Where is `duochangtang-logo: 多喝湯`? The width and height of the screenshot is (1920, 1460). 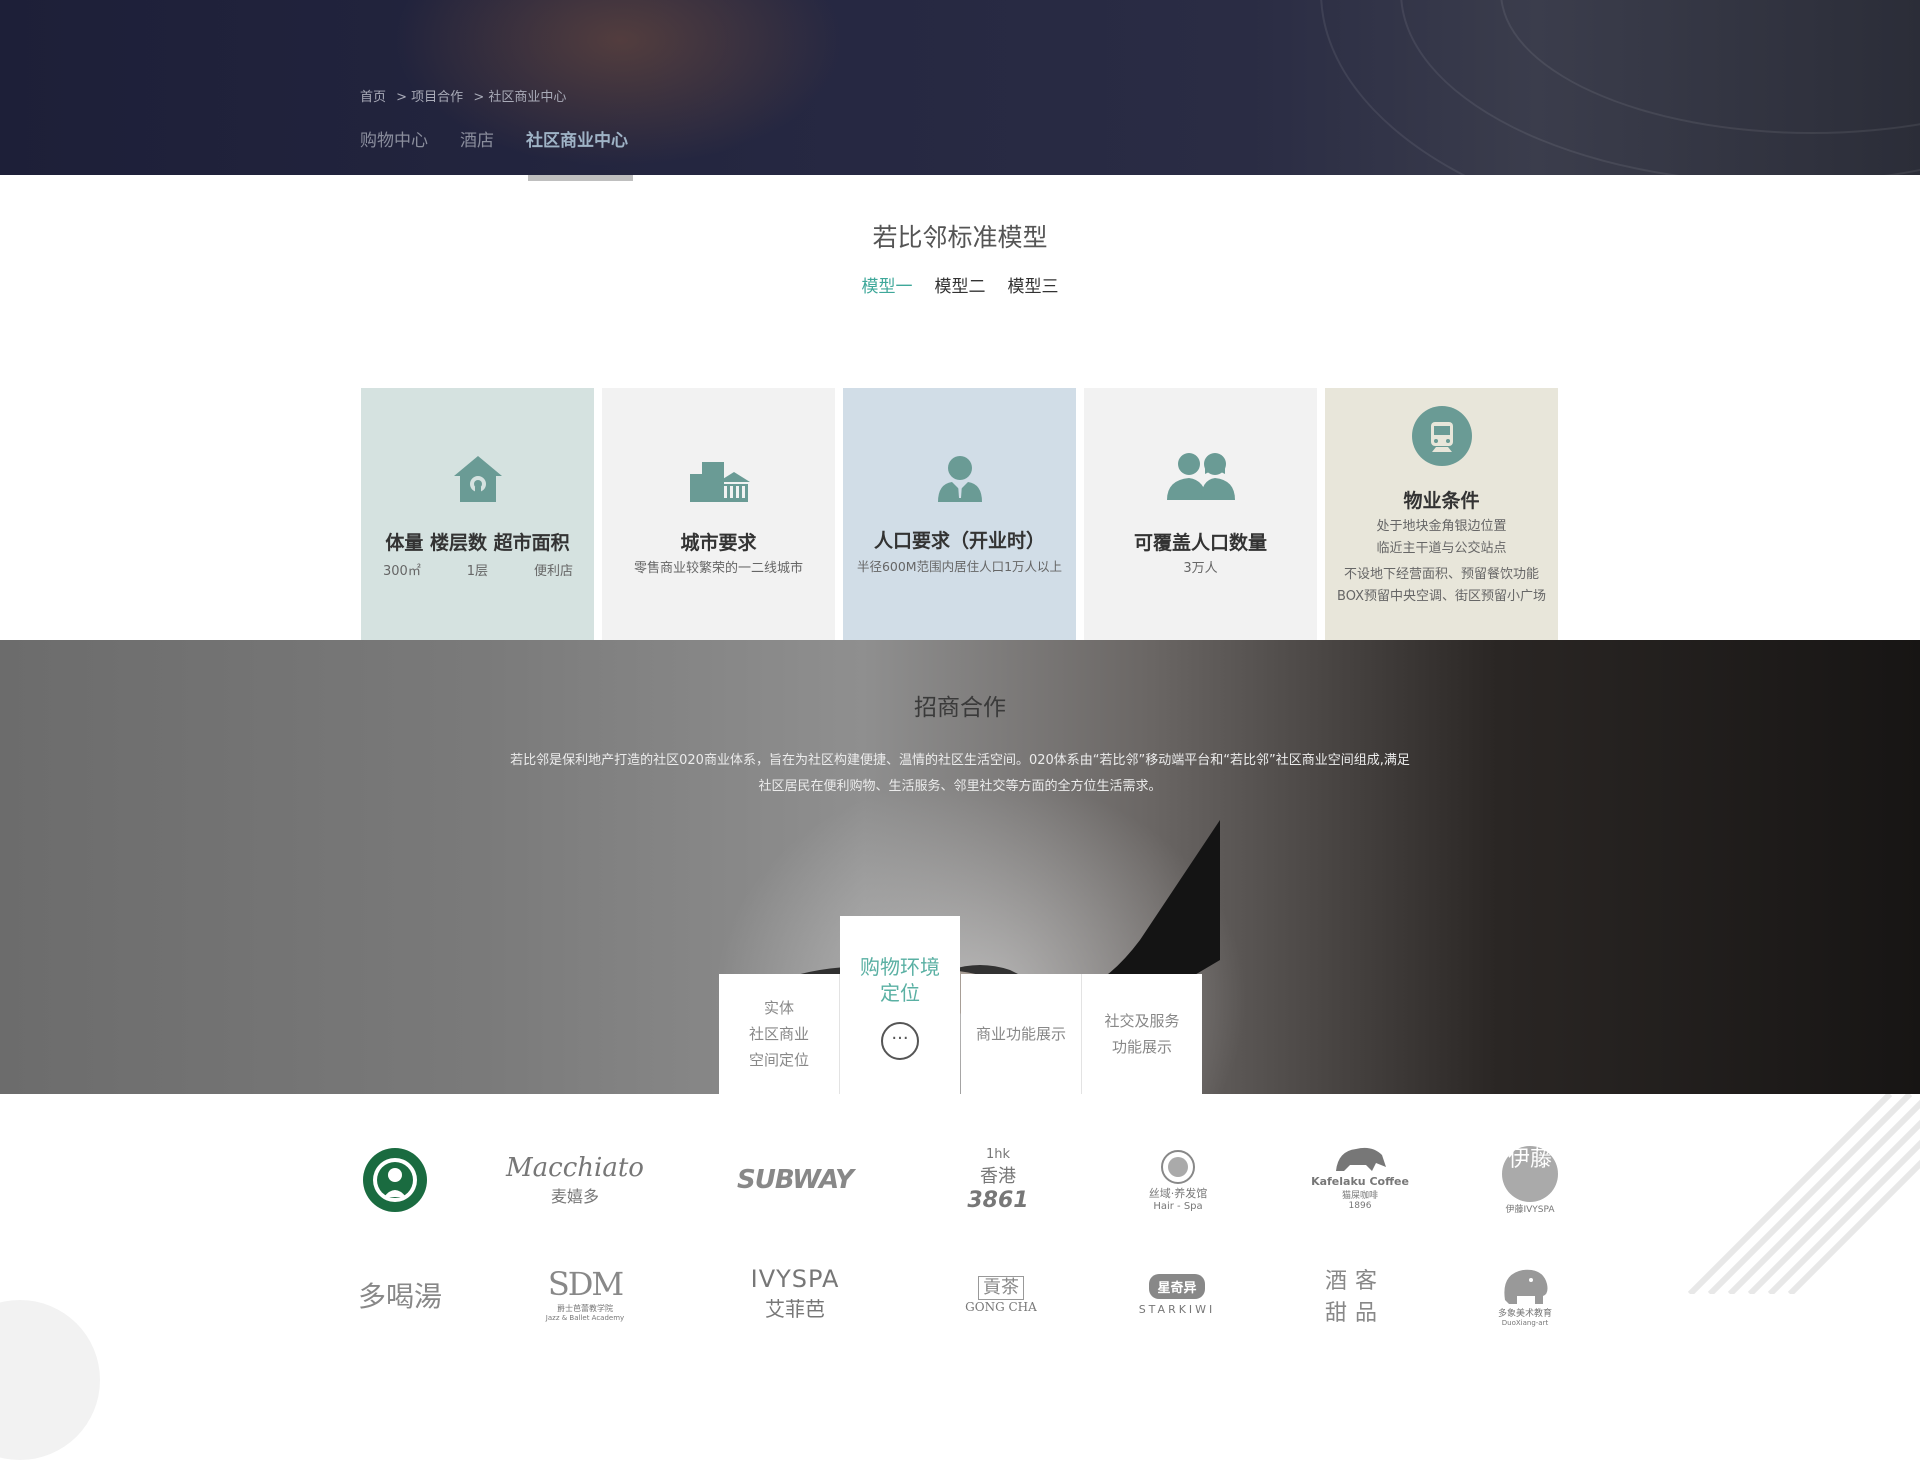 duochangtang-logo: 多喝湯 is located at coordinates (400, 1295).